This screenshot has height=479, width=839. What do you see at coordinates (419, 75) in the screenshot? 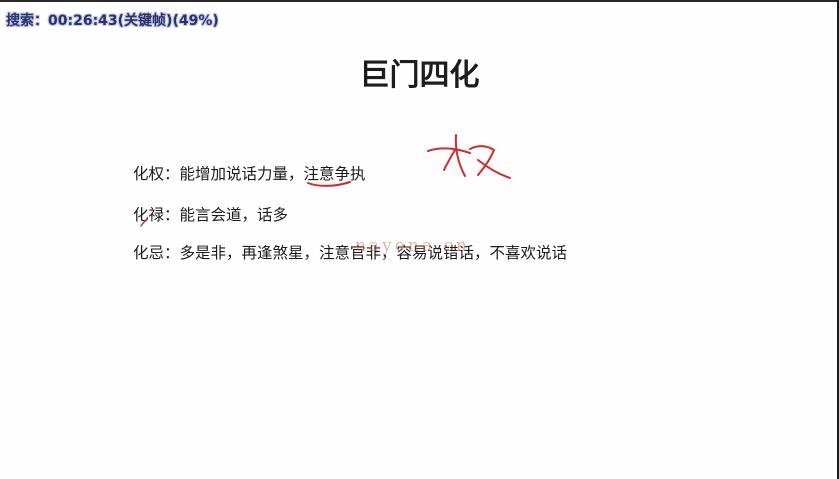
I see `slide-title: 巨门四化` at bounding box center [419, 75].